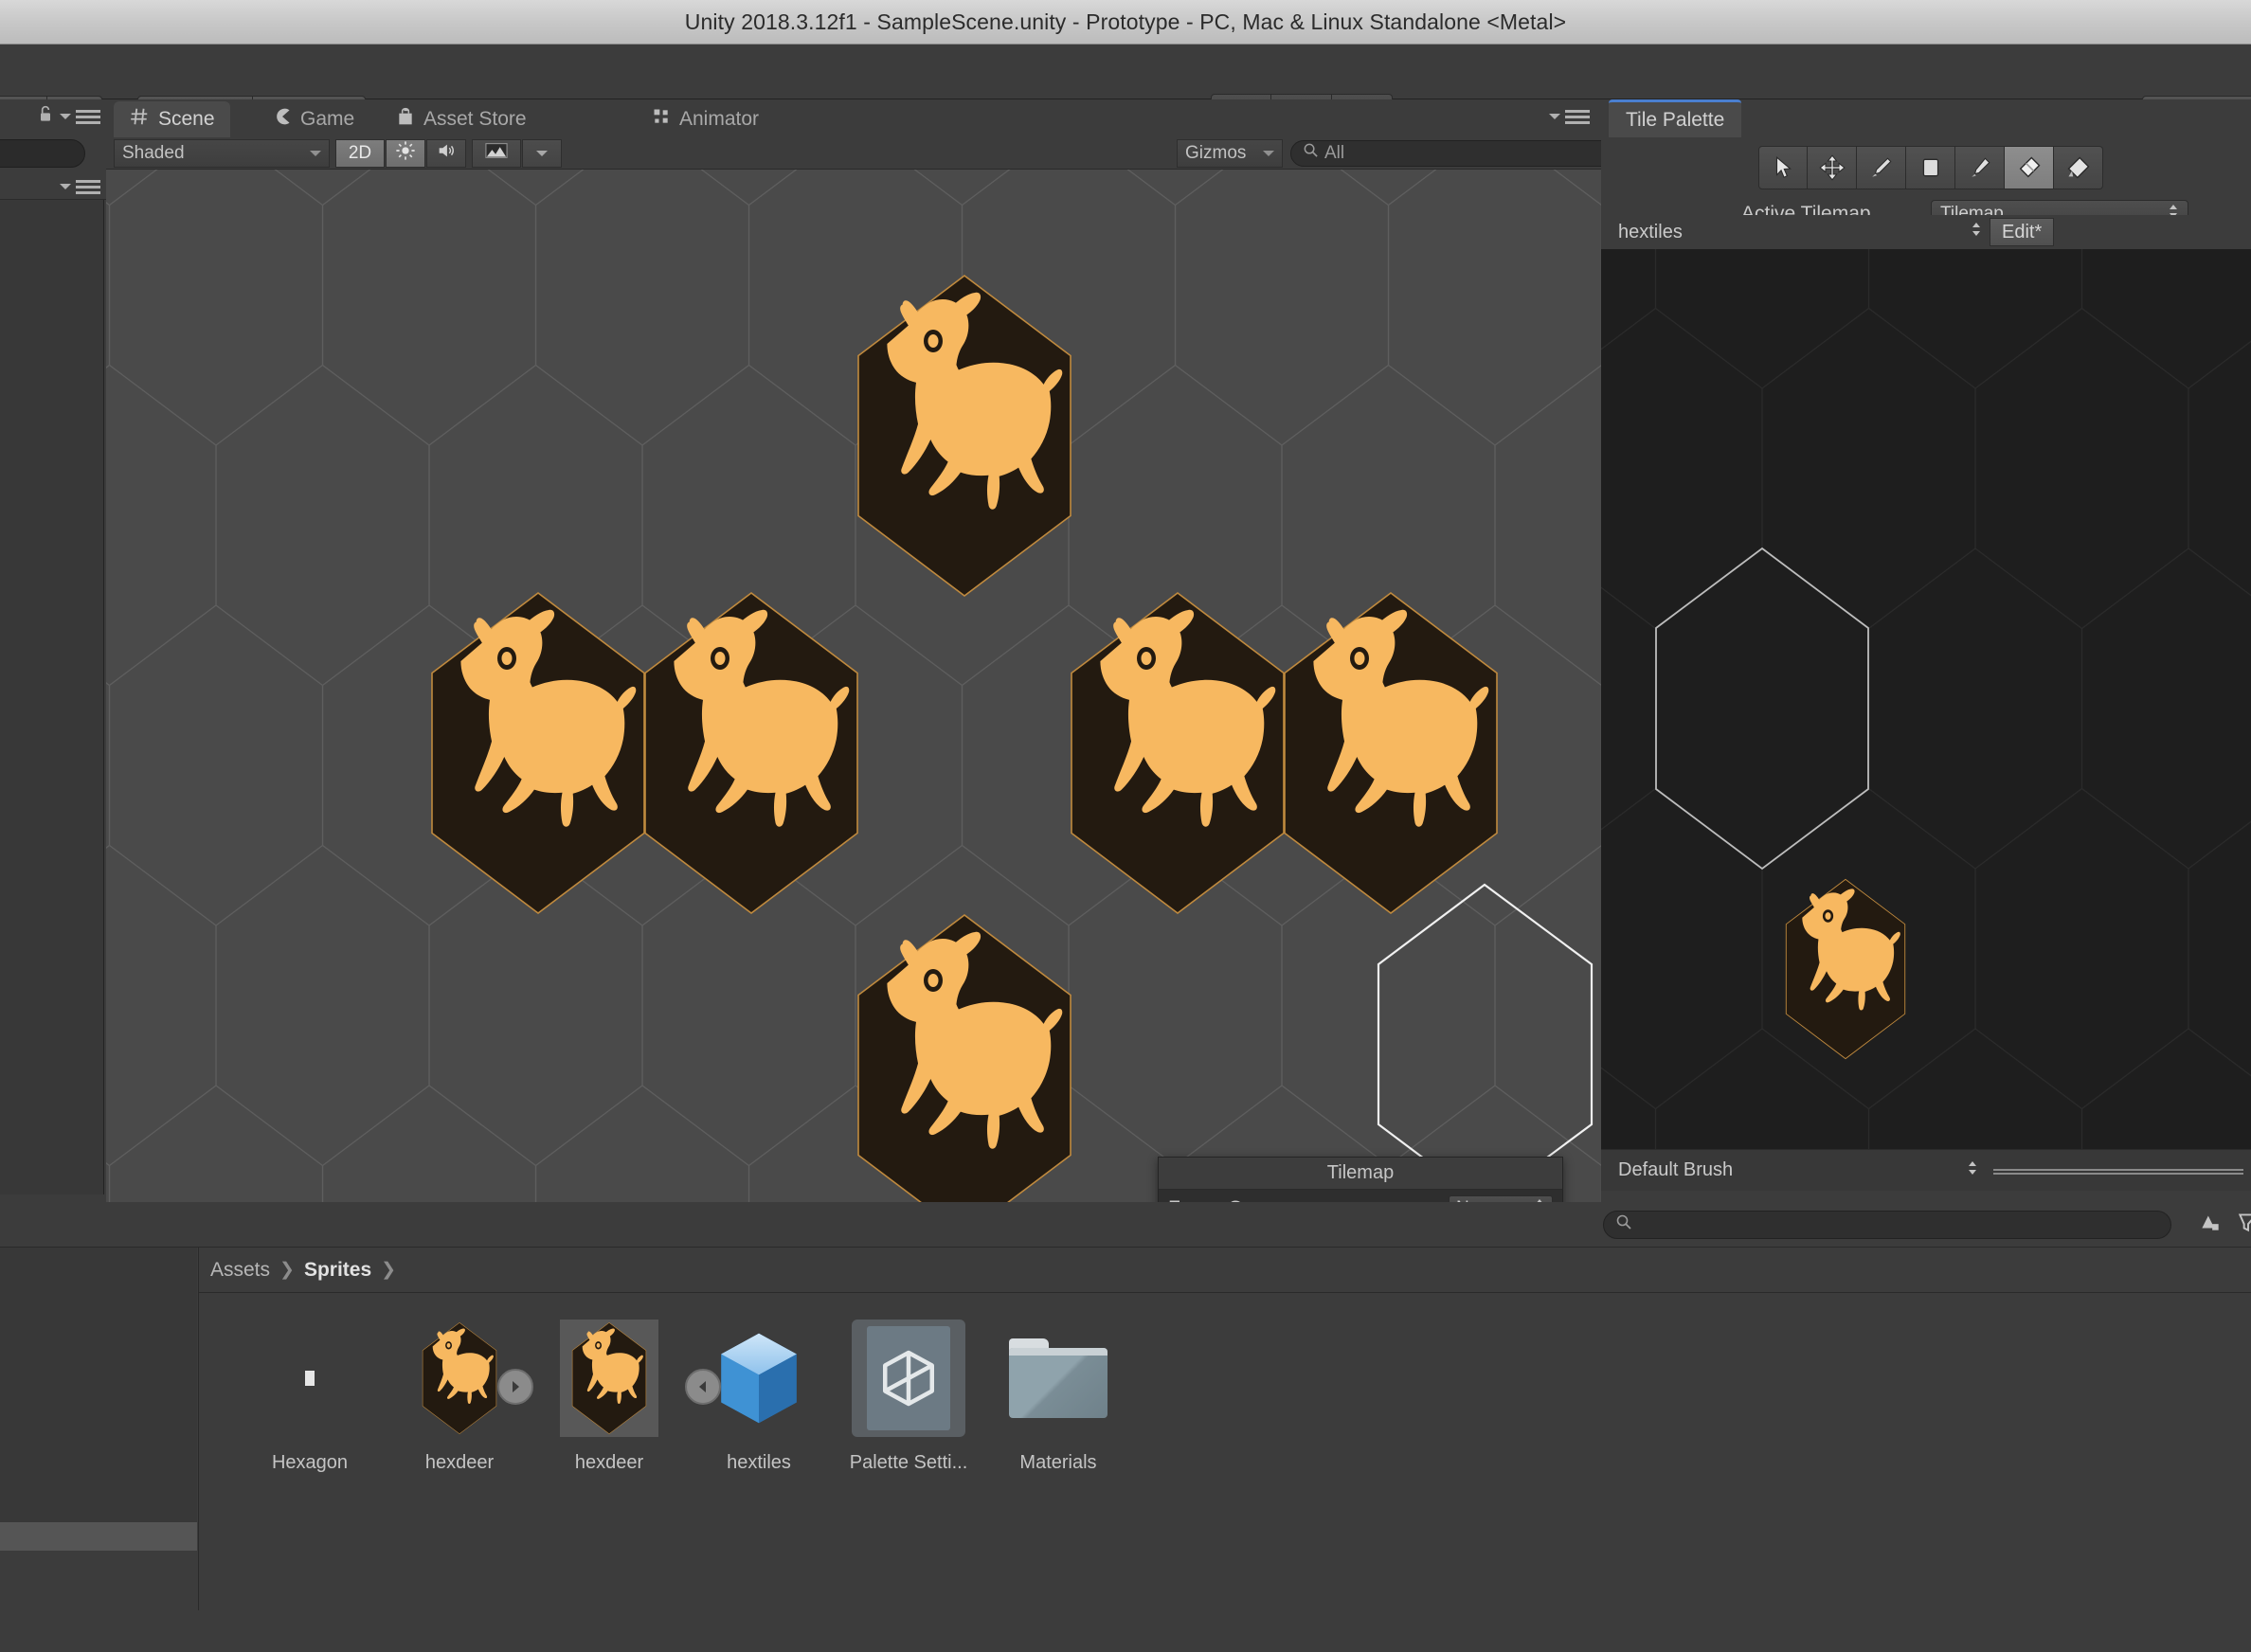  I want to click on brush-dropdown: Default Brush, so click(1798, 1171).